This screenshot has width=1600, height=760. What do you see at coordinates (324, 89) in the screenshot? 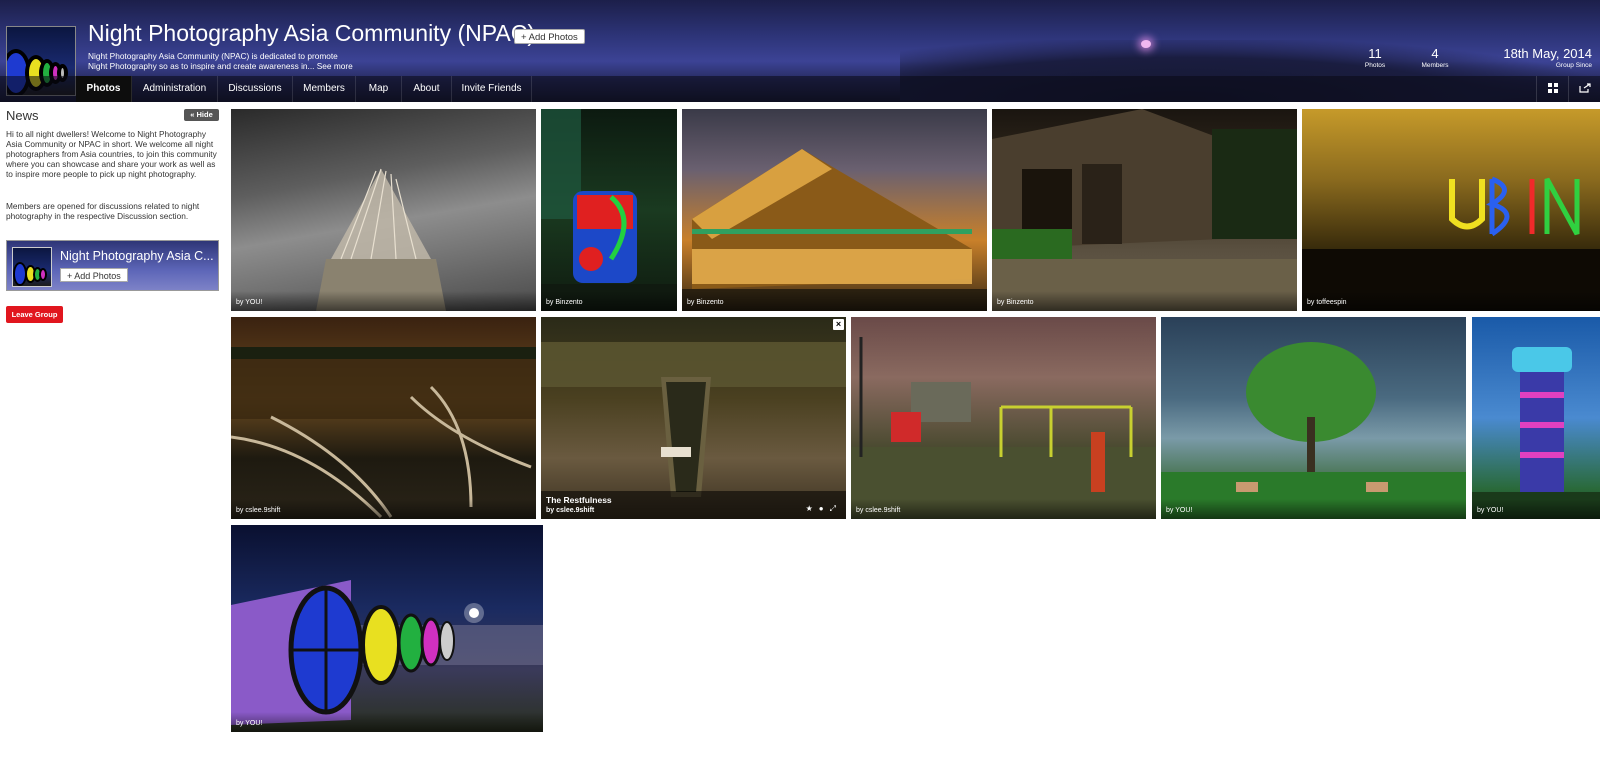
I see `tab-members: Members` at bounding box center [324, 89].